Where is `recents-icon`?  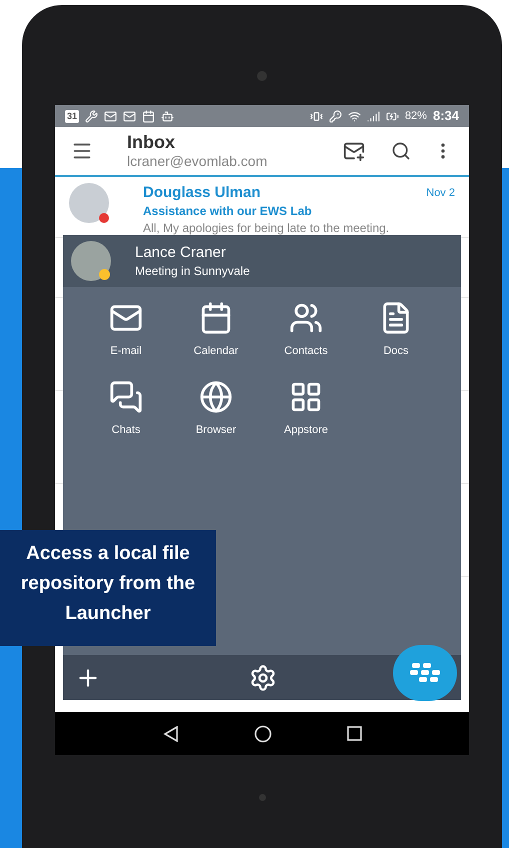 recents-icon is located at coordinates (354, 733).